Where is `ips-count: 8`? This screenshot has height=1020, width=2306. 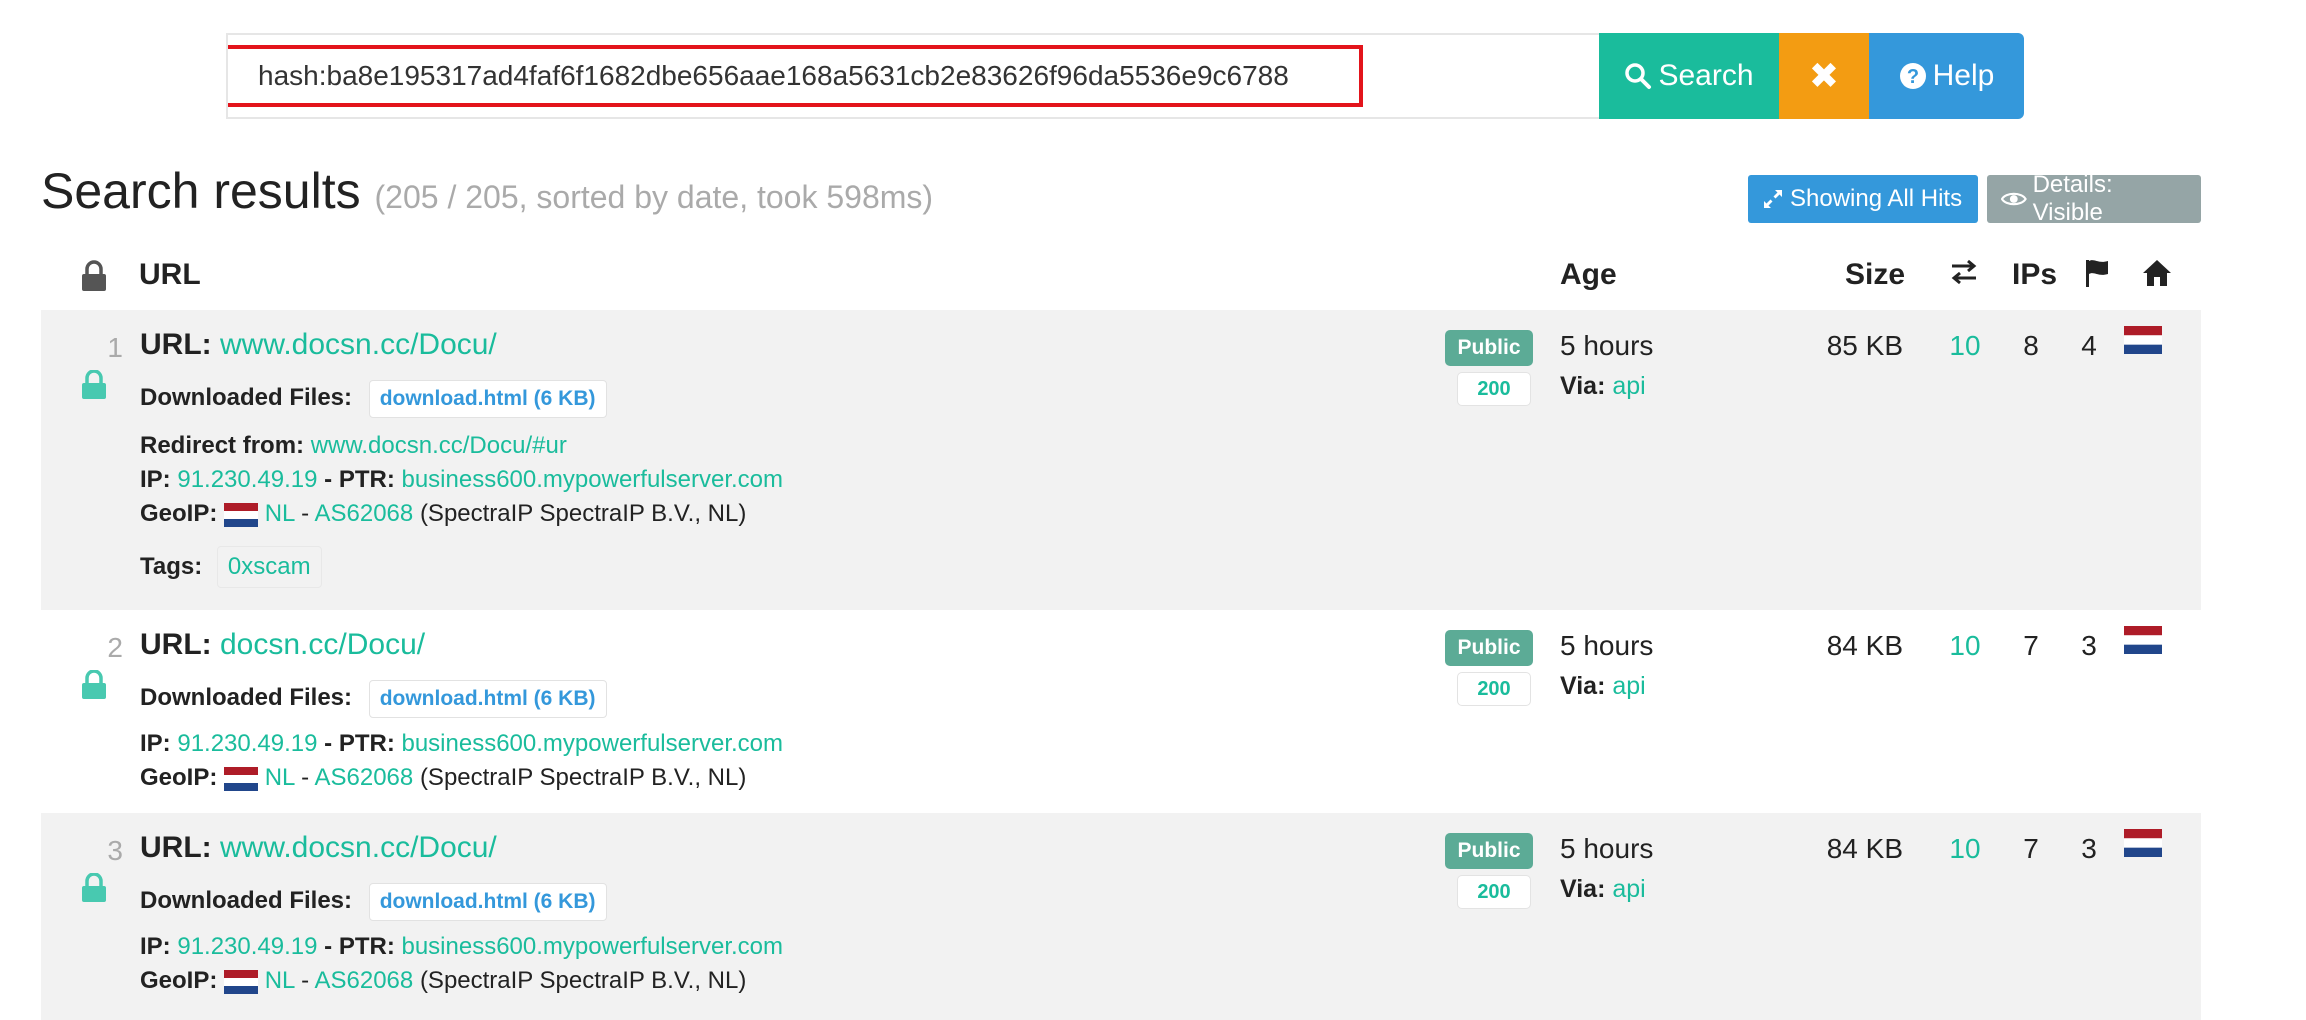
ips-count: 8 is located at coordinates (2031, 345).